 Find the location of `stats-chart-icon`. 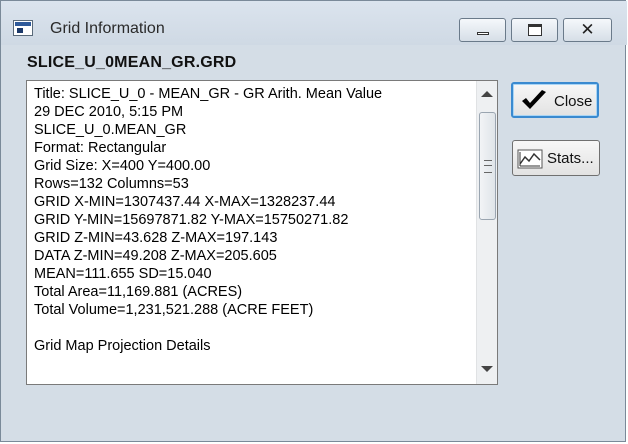

stats-chart-icon is located at coordinates (530, 159).